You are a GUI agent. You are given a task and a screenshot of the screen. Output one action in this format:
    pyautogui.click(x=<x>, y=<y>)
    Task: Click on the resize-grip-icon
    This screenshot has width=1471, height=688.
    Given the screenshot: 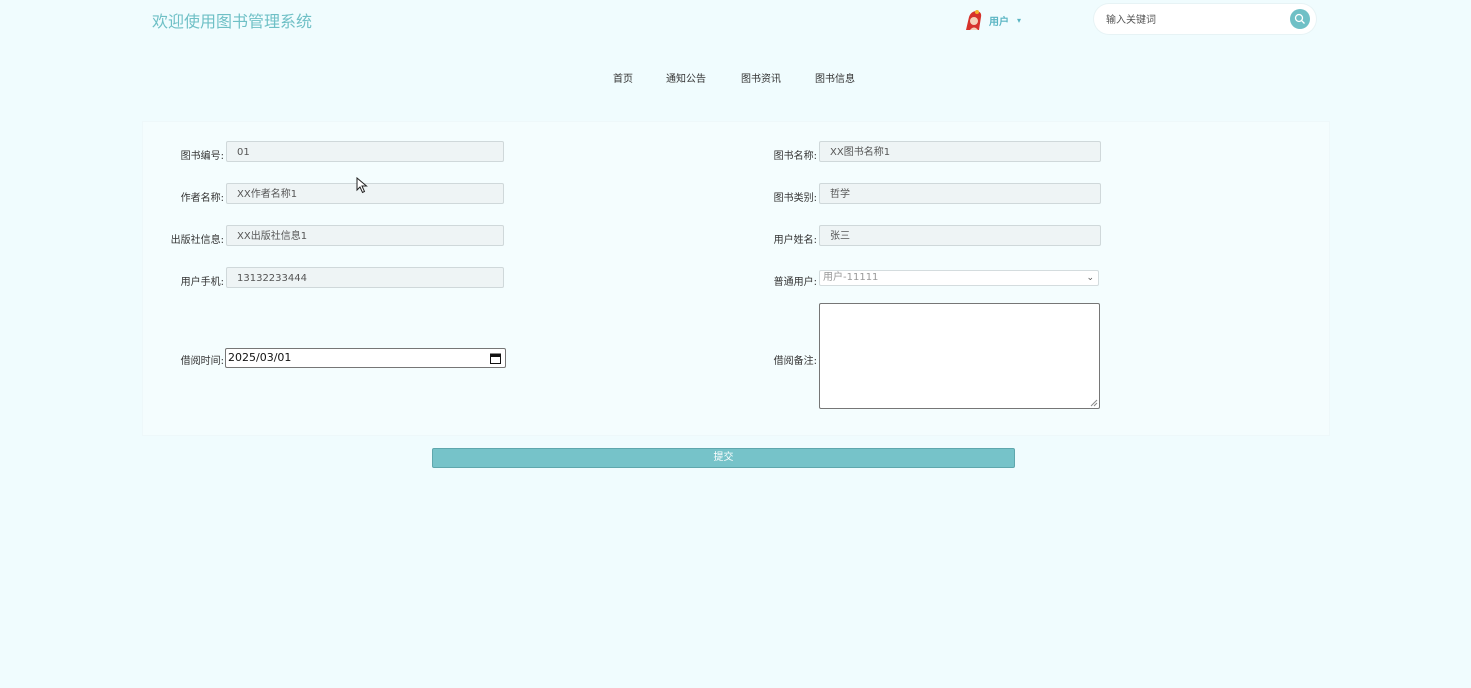 What is the action you would take?
    pyautogui.click(x=1094, y=403)
    